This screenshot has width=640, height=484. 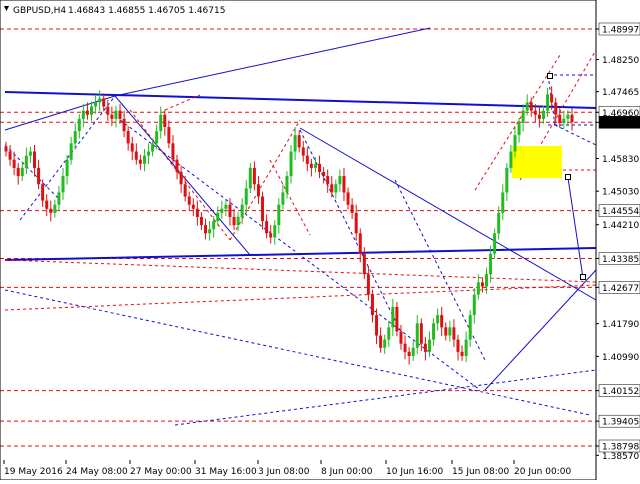 What do you see at coordinates (414, 472) in the screenshot?
I see `x-tick-label: 10 Jun 16:00` at bounding box center [414, 472].